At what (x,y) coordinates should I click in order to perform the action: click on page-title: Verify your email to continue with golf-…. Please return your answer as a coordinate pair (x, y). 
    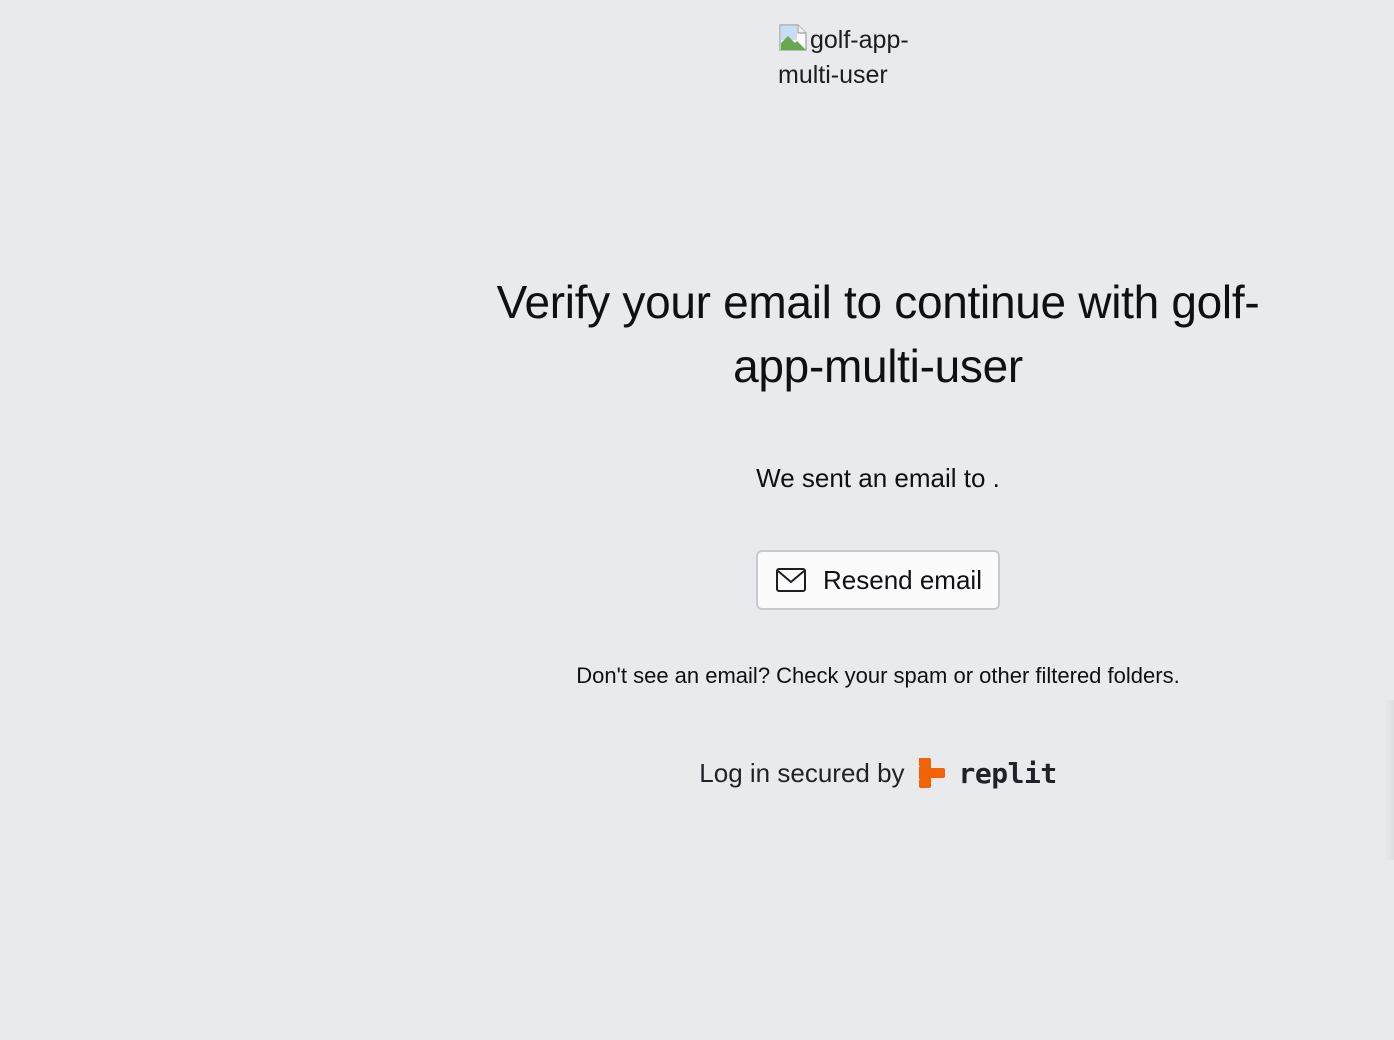
    Looking at the image, I should click on (878, 334).